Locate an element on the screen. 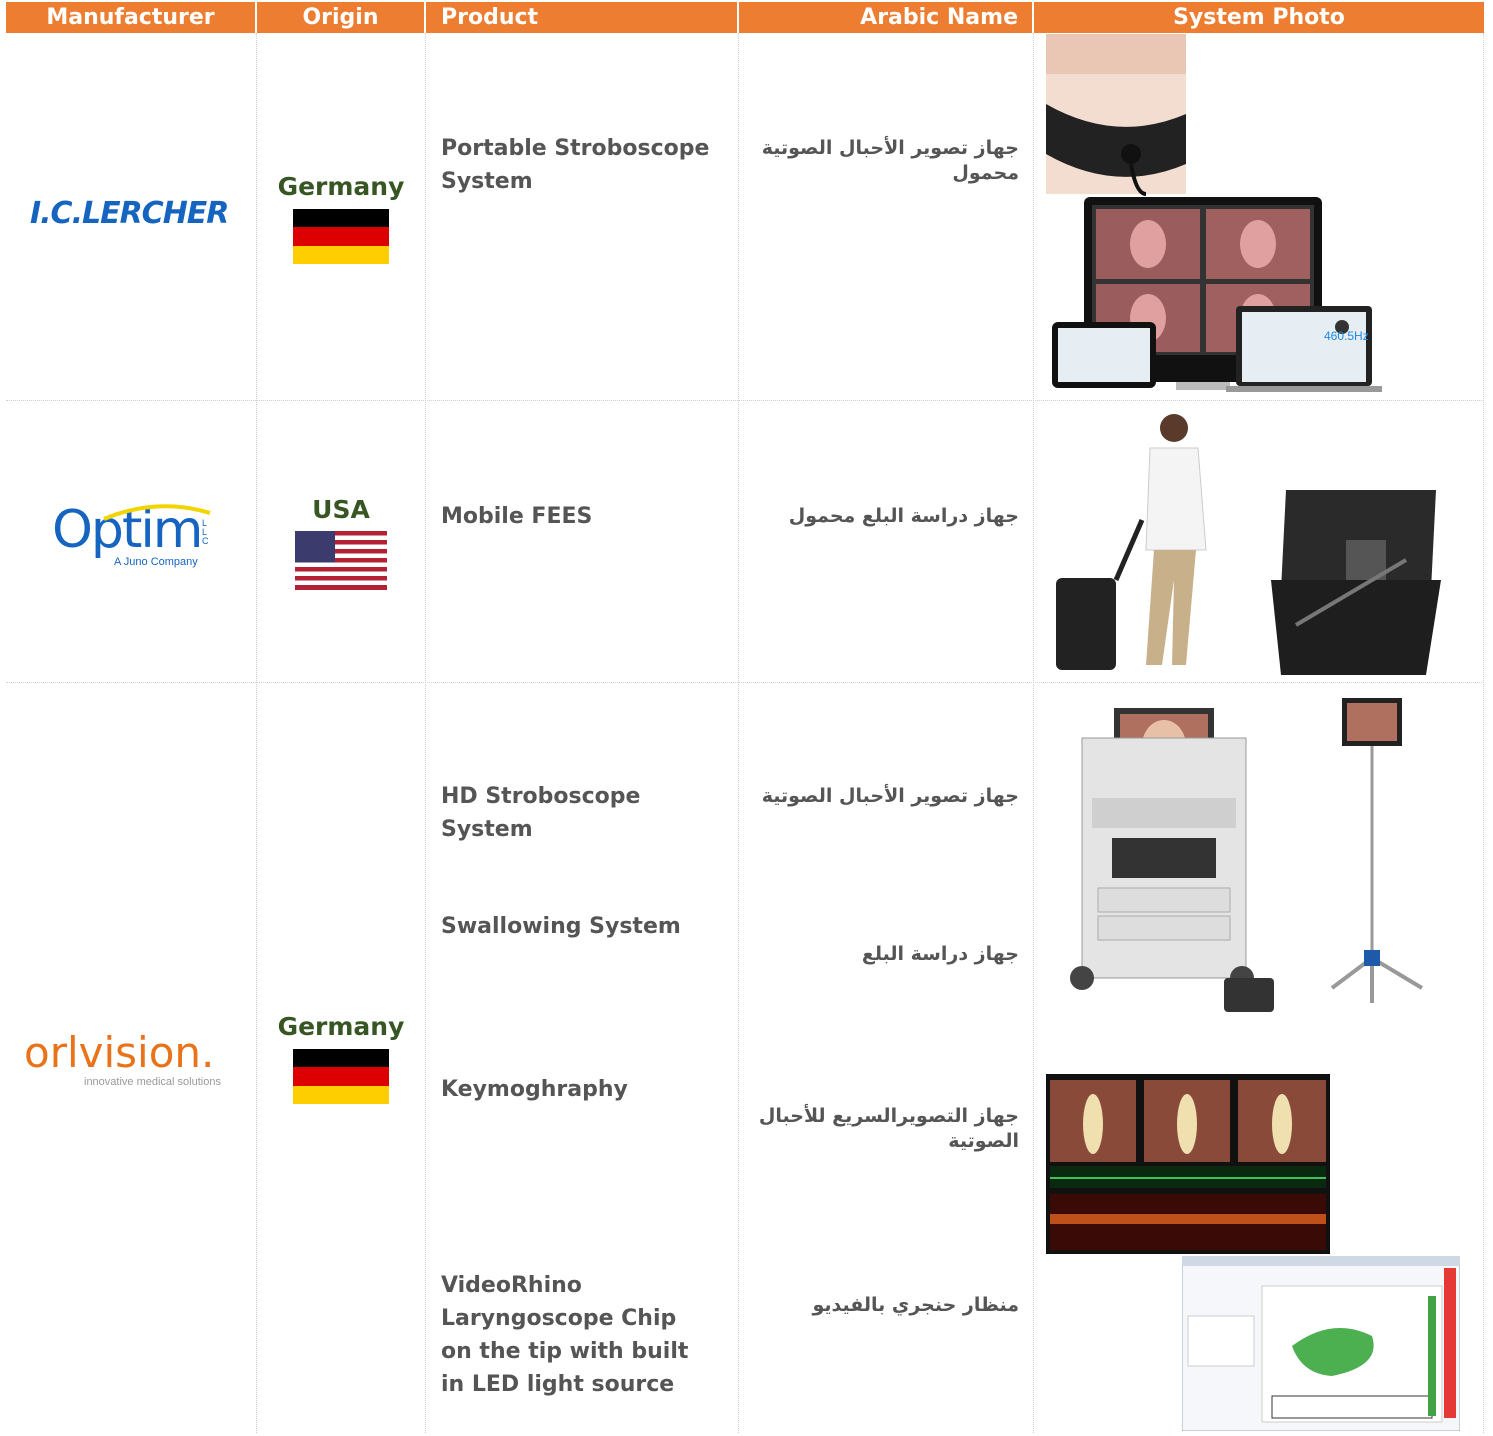 Image resolution: width=1493 pixels, height=1436 pixels. product-name: Swallowing System is located at coordinates (561, 926).